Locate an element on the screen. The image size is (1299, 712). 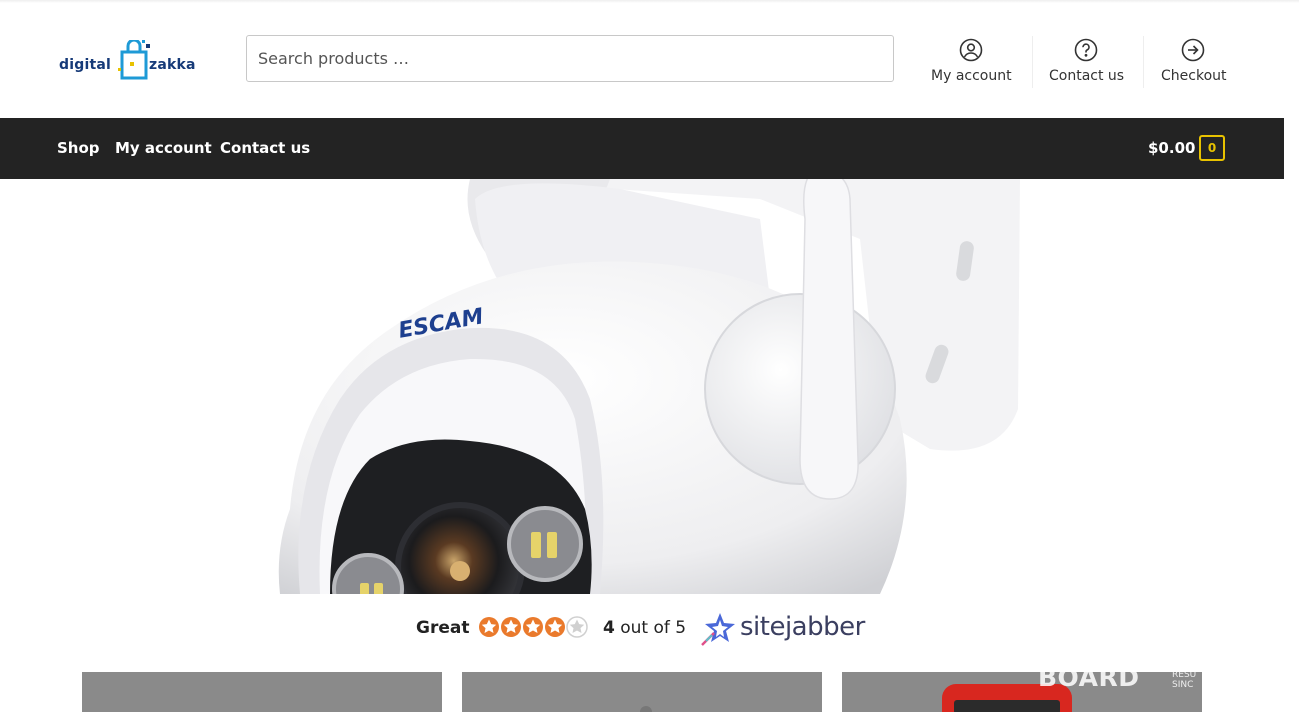
logo-text-zakka: zakka is located at coordinates (172, 65).